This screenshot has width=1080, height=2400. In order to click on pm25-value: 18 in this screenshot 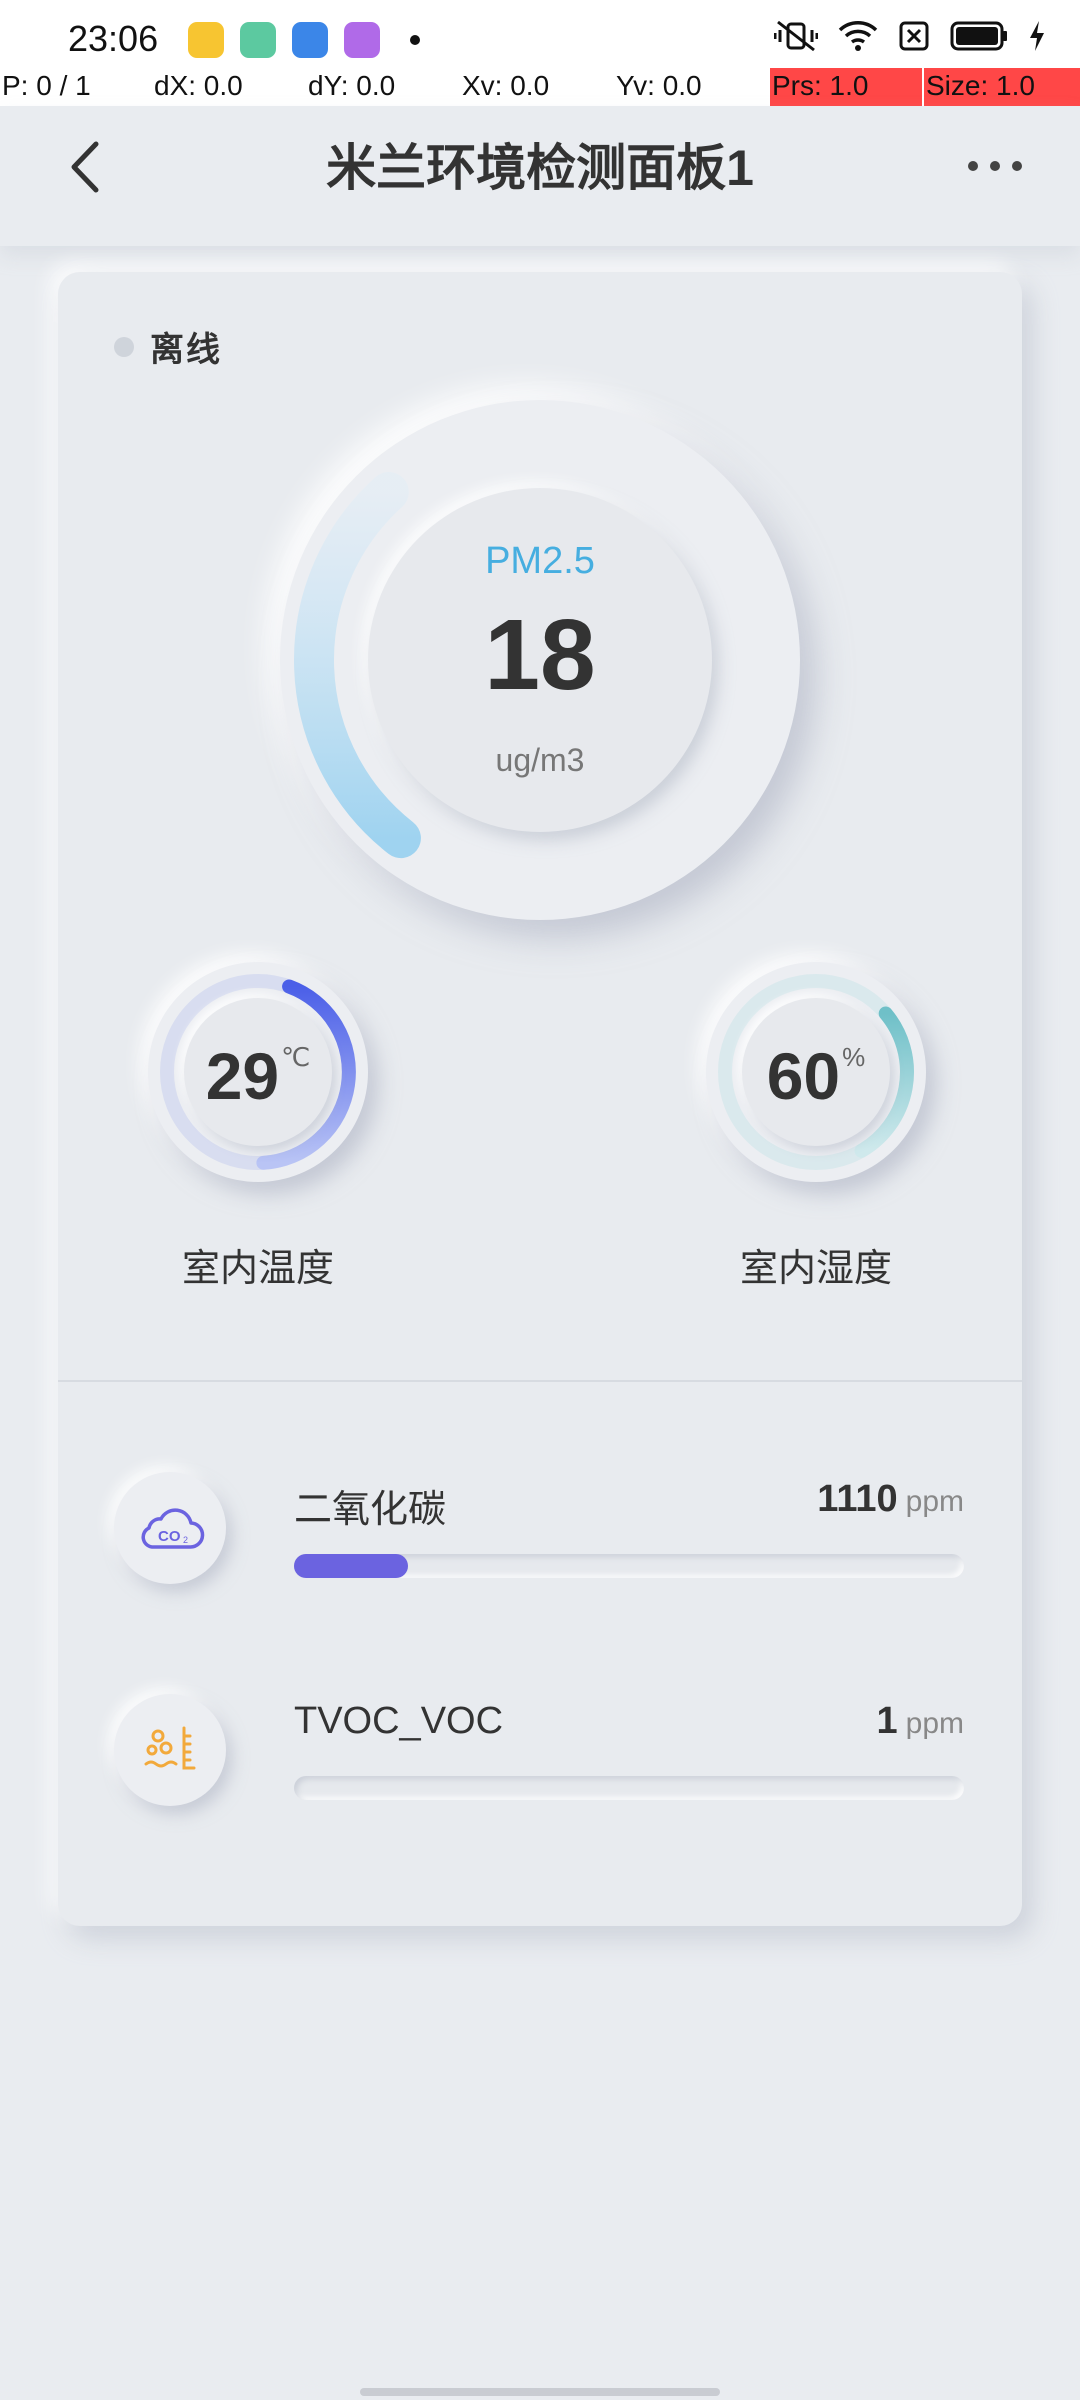, I will do `click(540, 655)`.